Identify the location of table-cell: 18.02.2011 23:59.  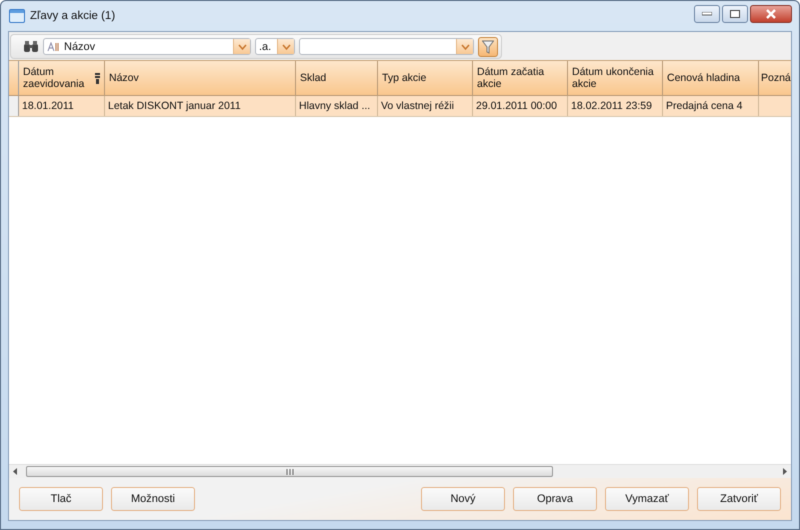
(611, 106).